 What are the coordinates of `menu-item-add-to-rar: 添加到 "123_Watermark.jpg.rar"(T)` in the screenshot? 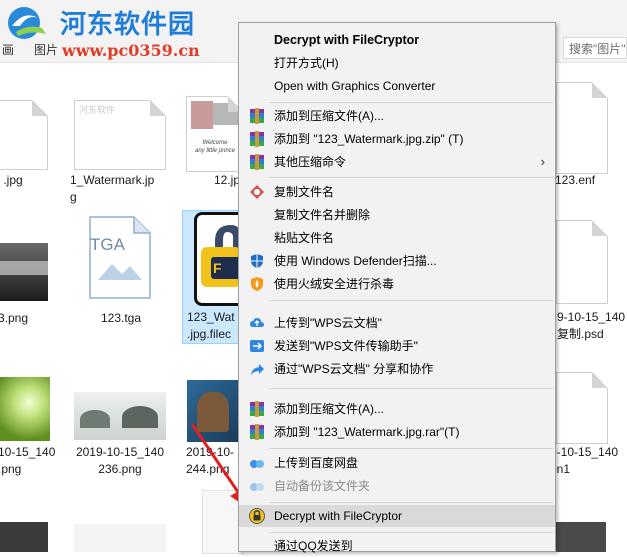 It's located at (397, 432).